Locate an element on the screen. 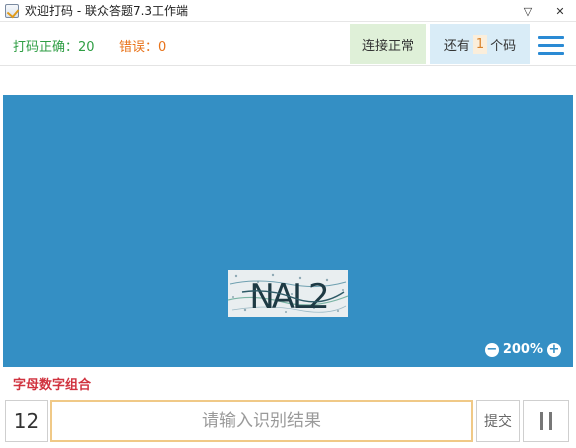 The width and height of the screenshot is (576, 448). close-icon: ✕ is located at coordinates (560, 11).